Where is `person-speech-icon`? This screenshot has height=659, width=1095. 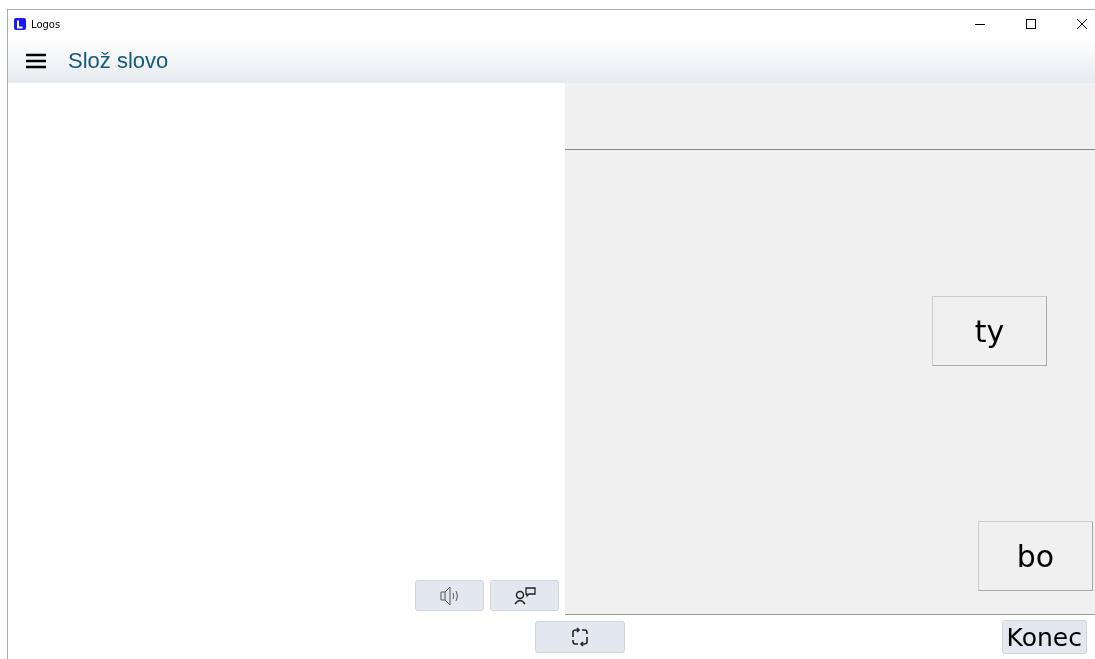 person-speech-icon is located at coordinates (524, 595).